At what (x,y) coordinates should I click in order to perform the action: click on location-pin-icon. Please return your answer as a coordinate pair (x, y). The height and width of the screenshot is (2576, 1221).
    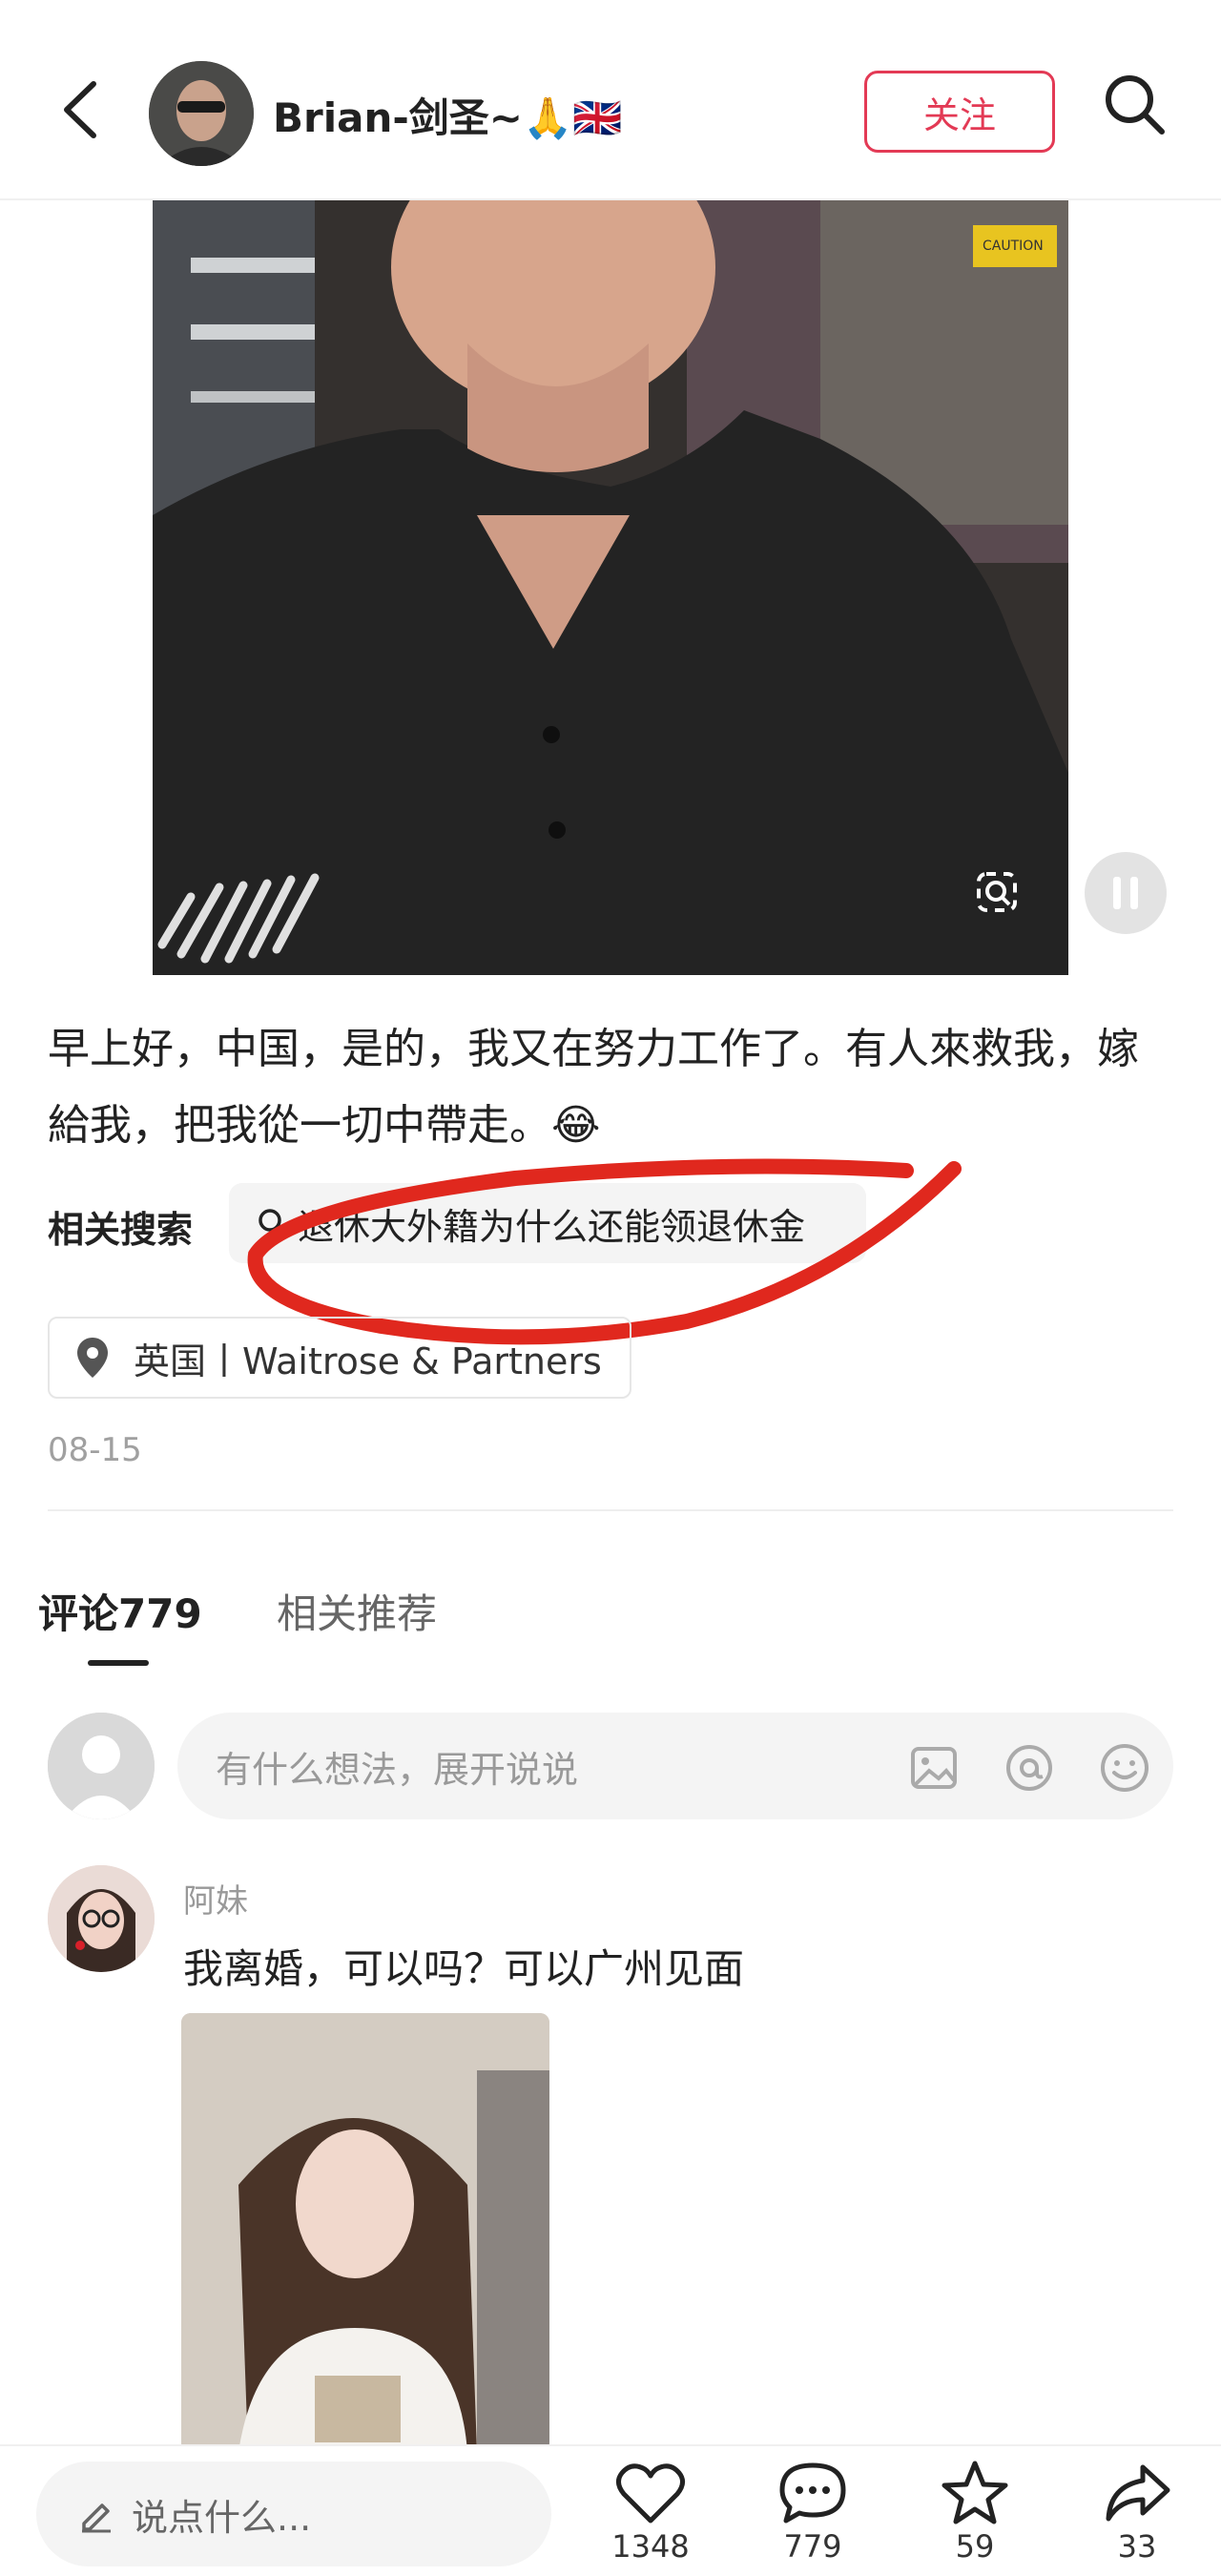
    Looking at the image, I should click on (92, 1358).